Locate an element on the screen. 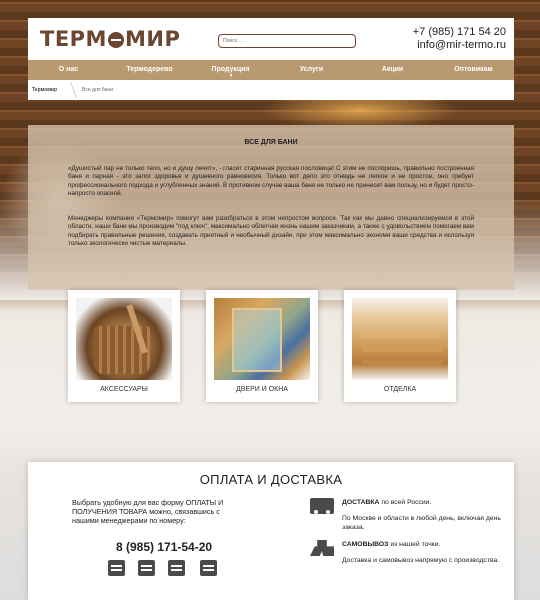 The height and width of the screenshot is (600, 540). header-email: info@mir-termo.ru is located at coordinates (461, 45).